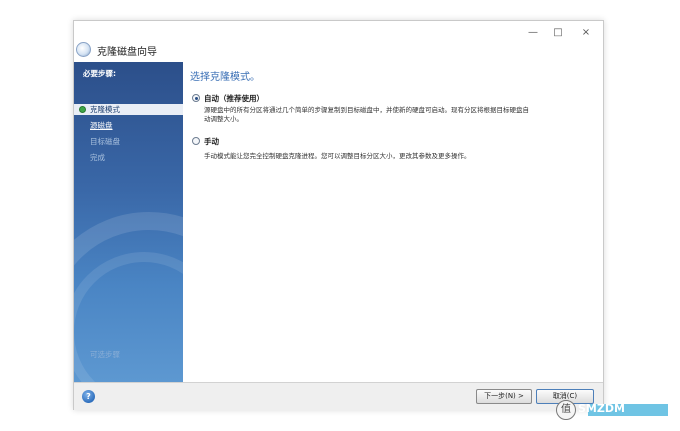  What do you see at coordinates (504, 396) in the screenshot?
I see `next-button: 下一步(N) >` at bounding box center [504, 396].